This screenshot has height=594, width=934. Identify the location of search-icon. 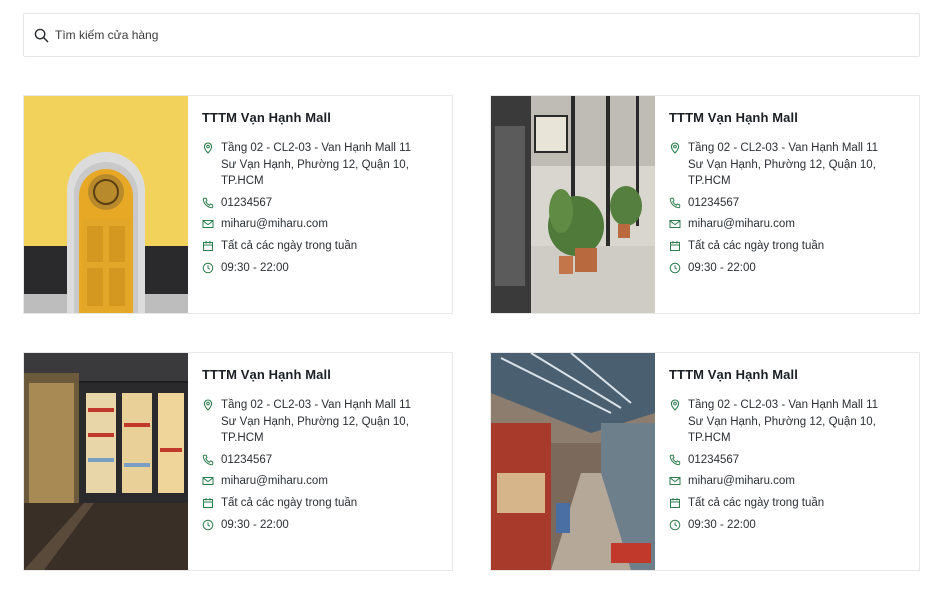
(41, 35).